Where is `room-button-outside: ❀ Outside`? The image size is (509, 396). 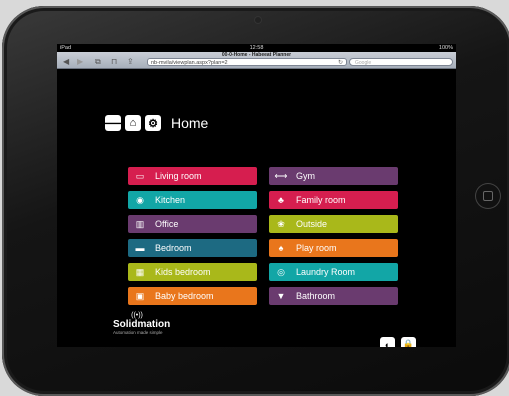
room-button-outside: ❀ Outside is located at coordinates (333, 224).